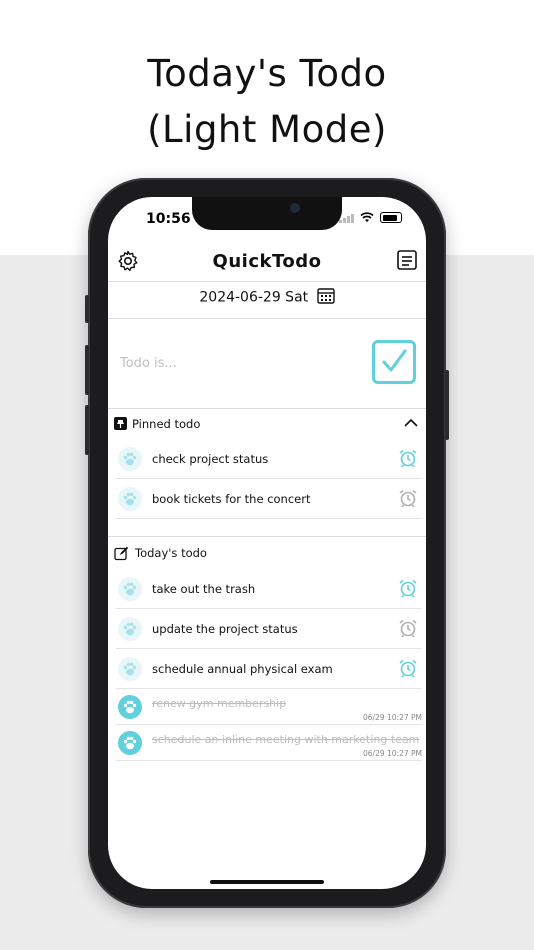  What do you see at coordinates (168, 219) in the screenshot?
I see `status-time: 10:56` at bounding box center [168, 219].